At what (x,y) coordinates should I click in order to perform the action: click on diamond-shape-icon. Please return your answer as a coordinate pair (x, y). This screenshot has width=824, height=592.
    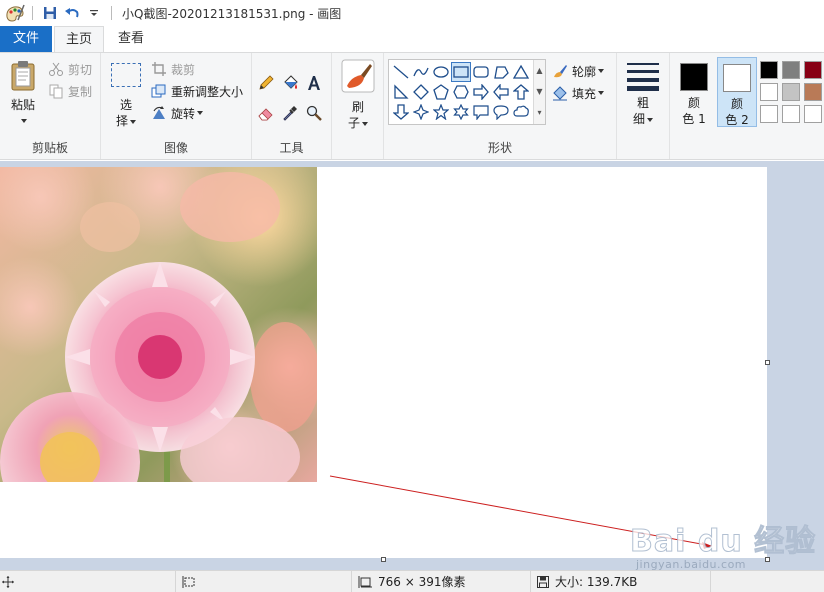
    Looking at the image, I should click on (421, 92).